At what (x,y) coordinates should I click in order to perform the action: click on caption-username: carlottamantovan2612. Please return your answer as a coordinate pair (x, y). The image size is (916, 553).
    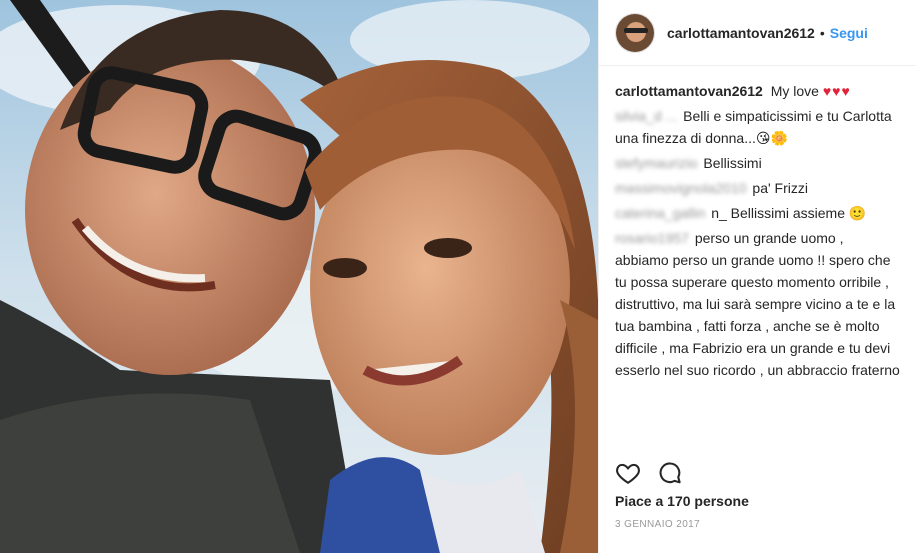
    Looking at the image, I should click on (689, 91).